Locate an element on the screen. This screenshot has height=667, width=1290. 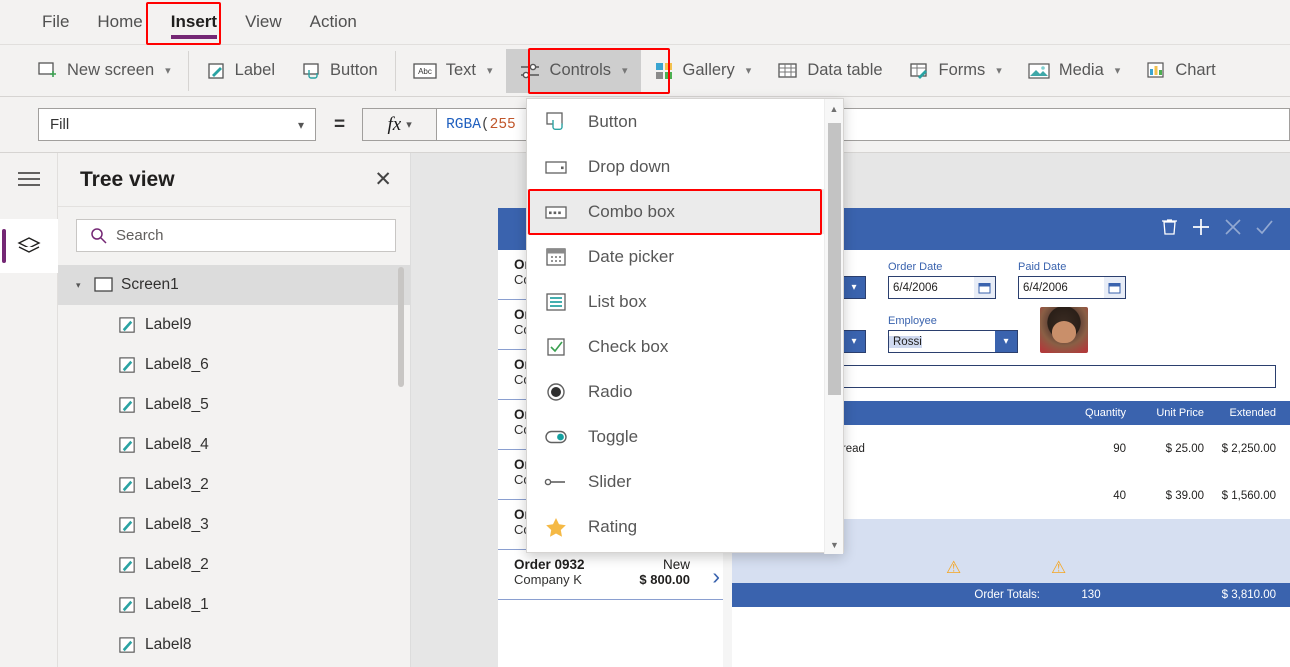
forms-icon is located at coordinates (919, 70).